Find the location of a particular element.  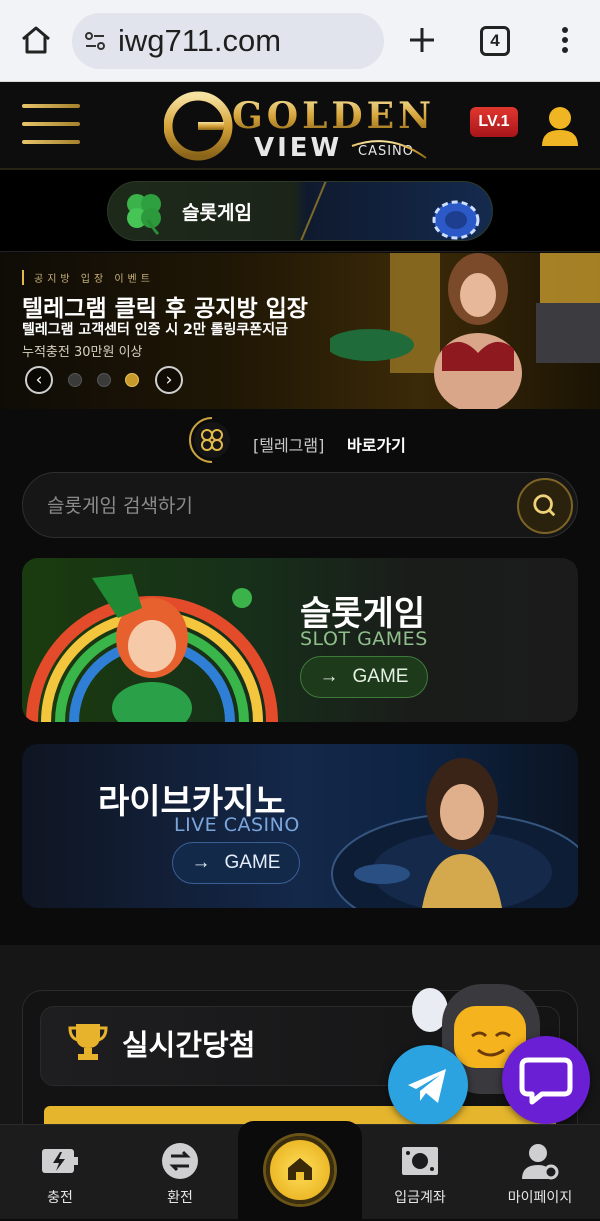

svg-text: GOLDEN is located at coordinates (333, 116).